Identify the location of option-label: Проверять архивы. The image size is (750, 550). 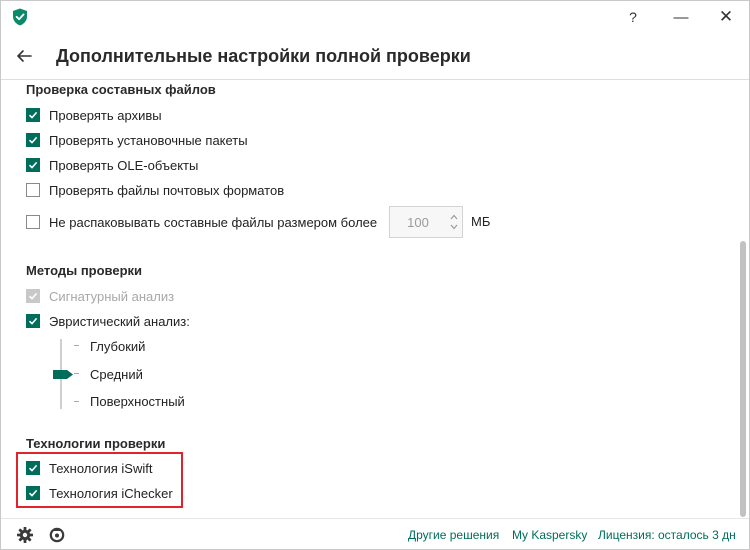
(105, 115).